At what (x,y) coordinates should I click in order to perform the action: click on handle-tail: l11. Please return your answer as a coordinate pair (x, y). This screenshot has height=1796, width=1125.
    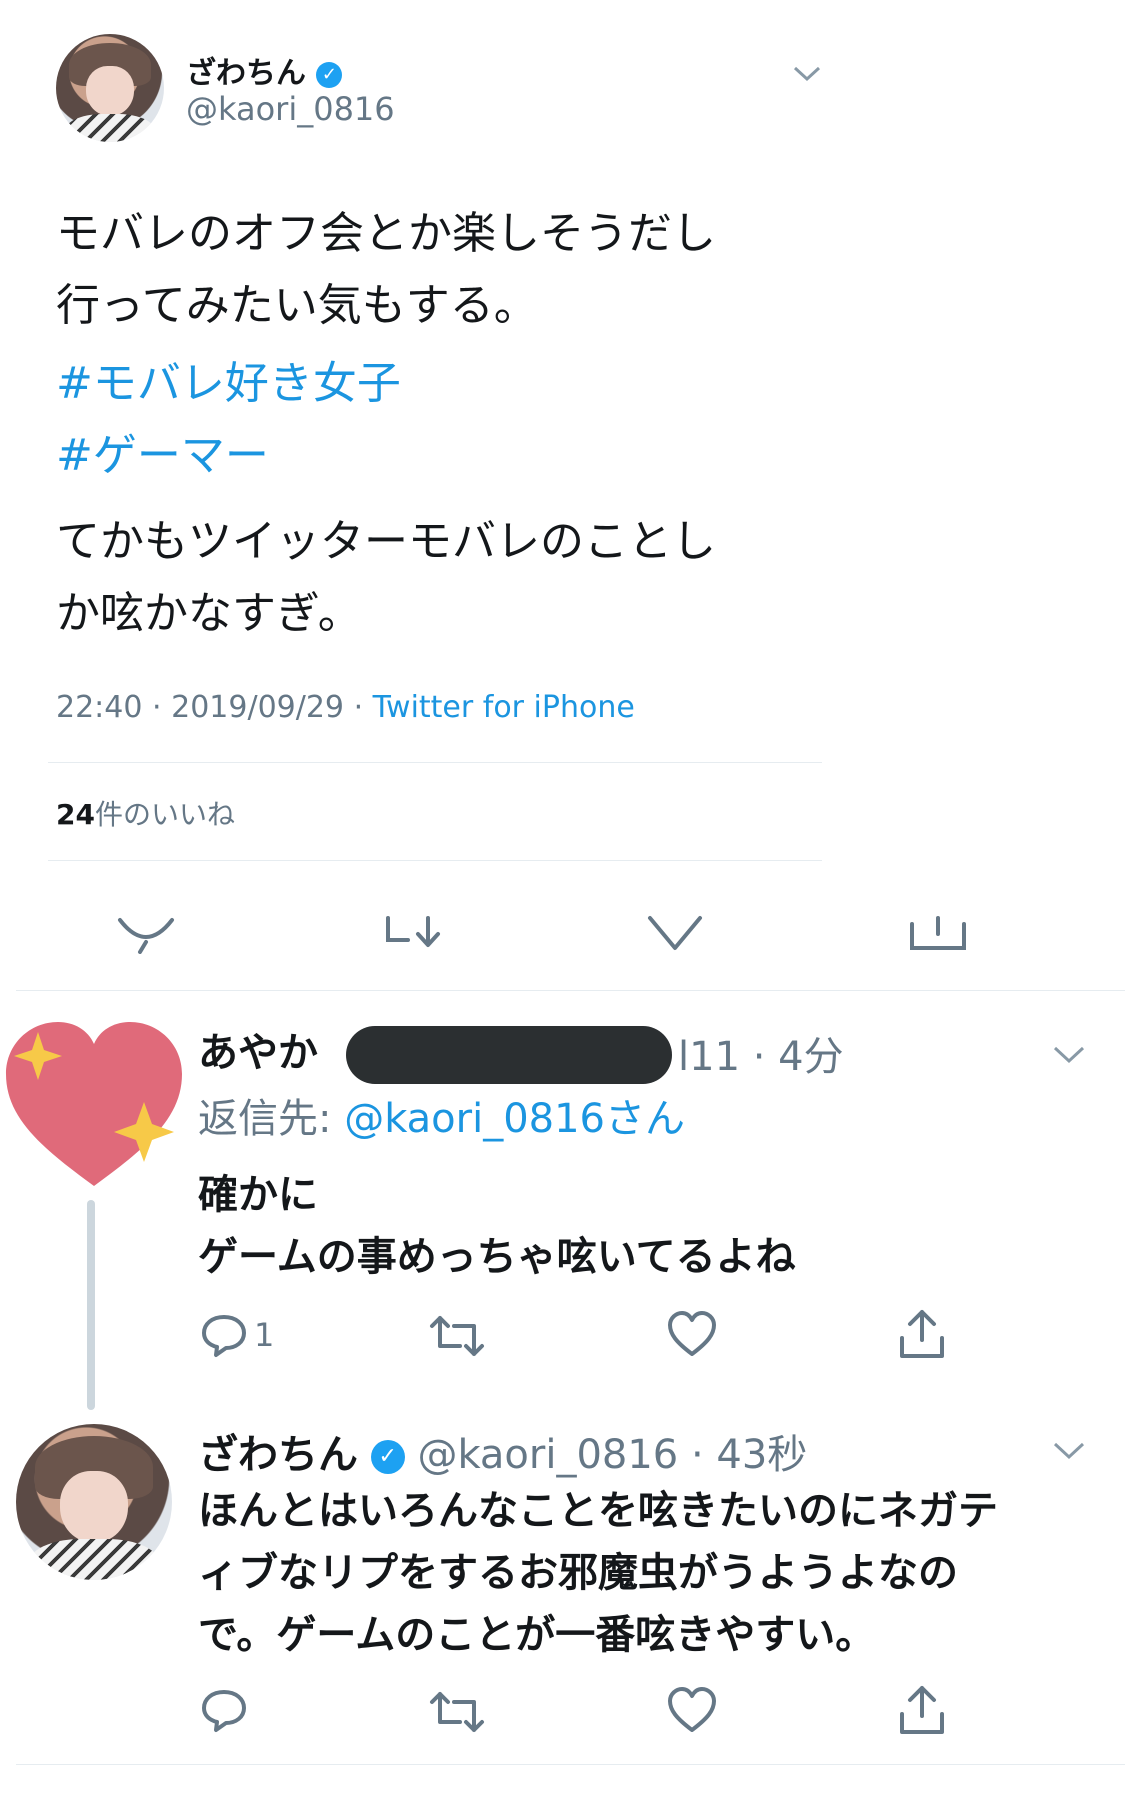
    Looking at the image, I should click on (709, 1057).